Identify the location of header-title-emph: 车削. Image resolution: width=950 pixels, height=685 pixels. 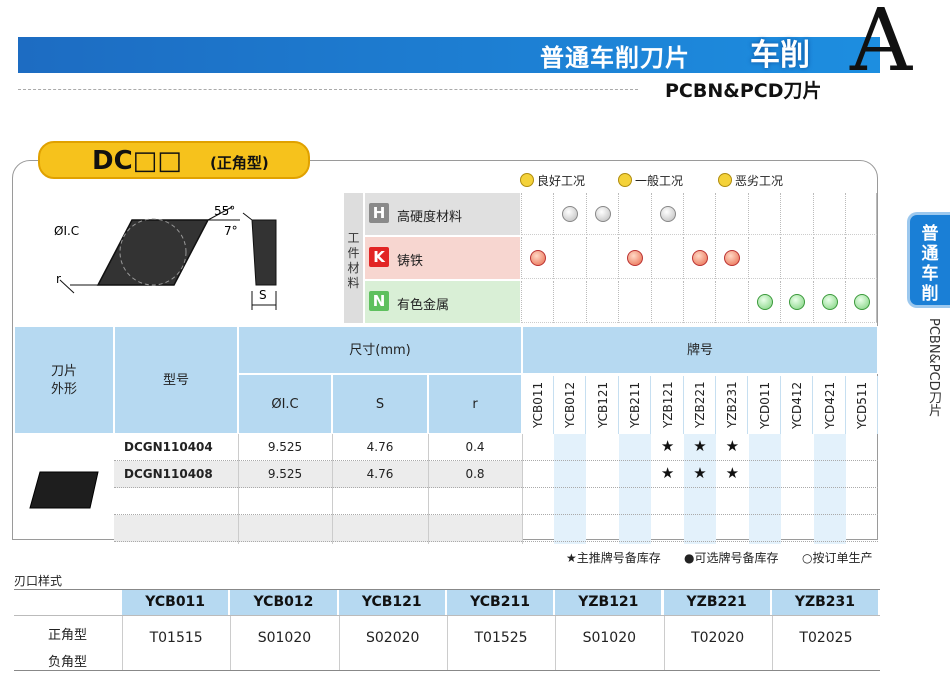
(780, 55).